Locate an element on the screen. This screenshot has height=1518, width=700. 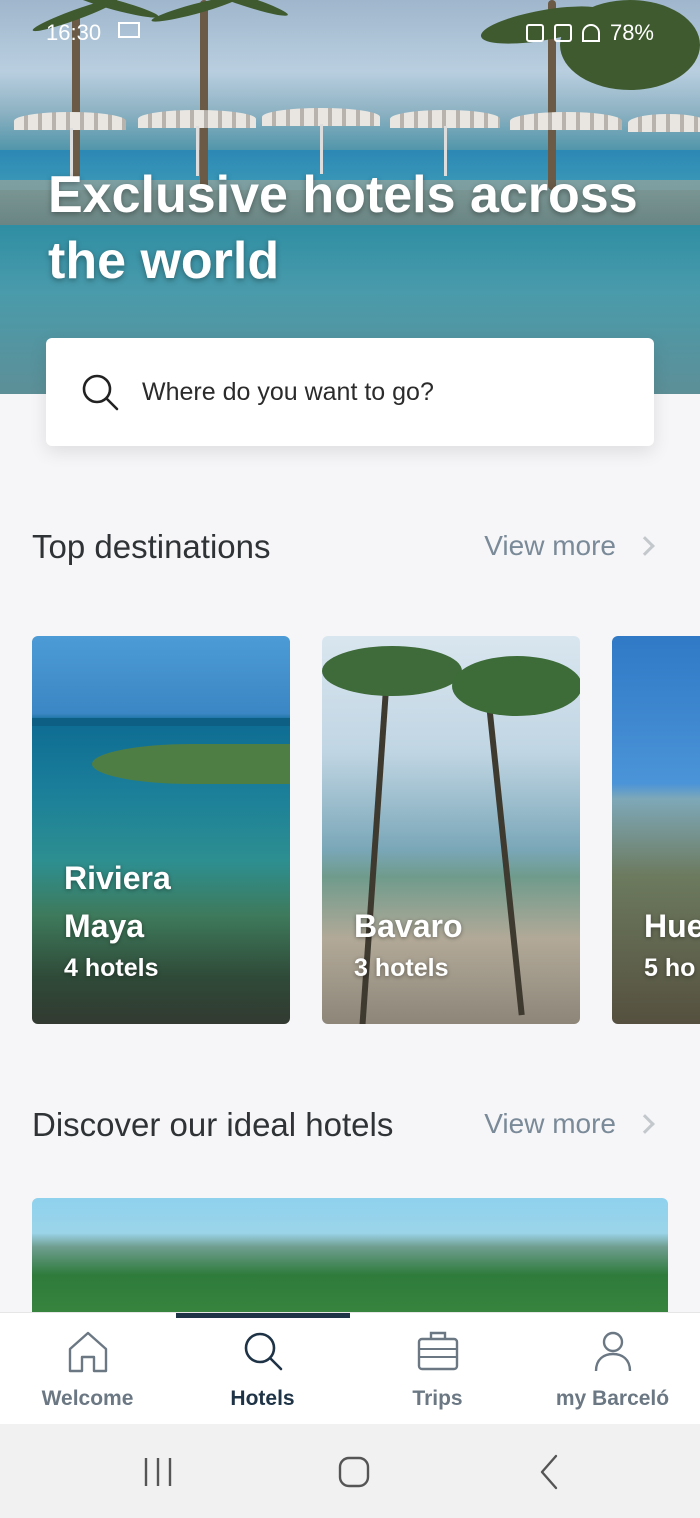
section-title: Top destinations is located at coordinates (151, 546).